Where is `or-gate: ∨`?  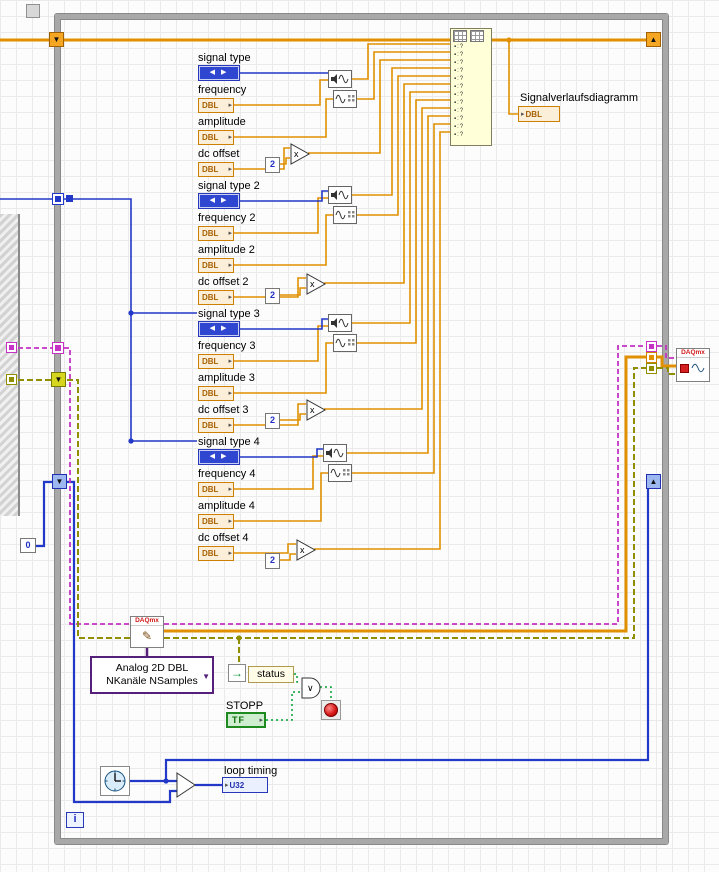
or-gate: ∨ is located at coordinates (312, 688).